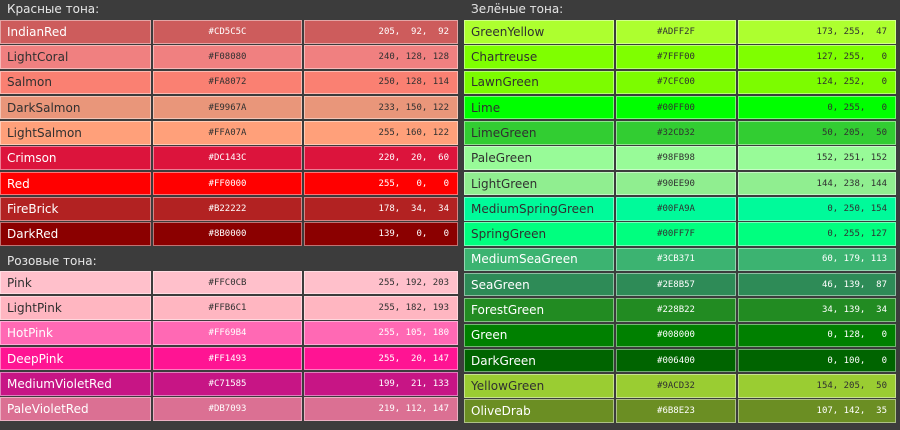 The height and width of the screenshot is (430, 900). What do you see at coordinates (676, 284) in the screenshot?
I see `hex-code-cell: #2E8B57` at bounding box center [676, 284].